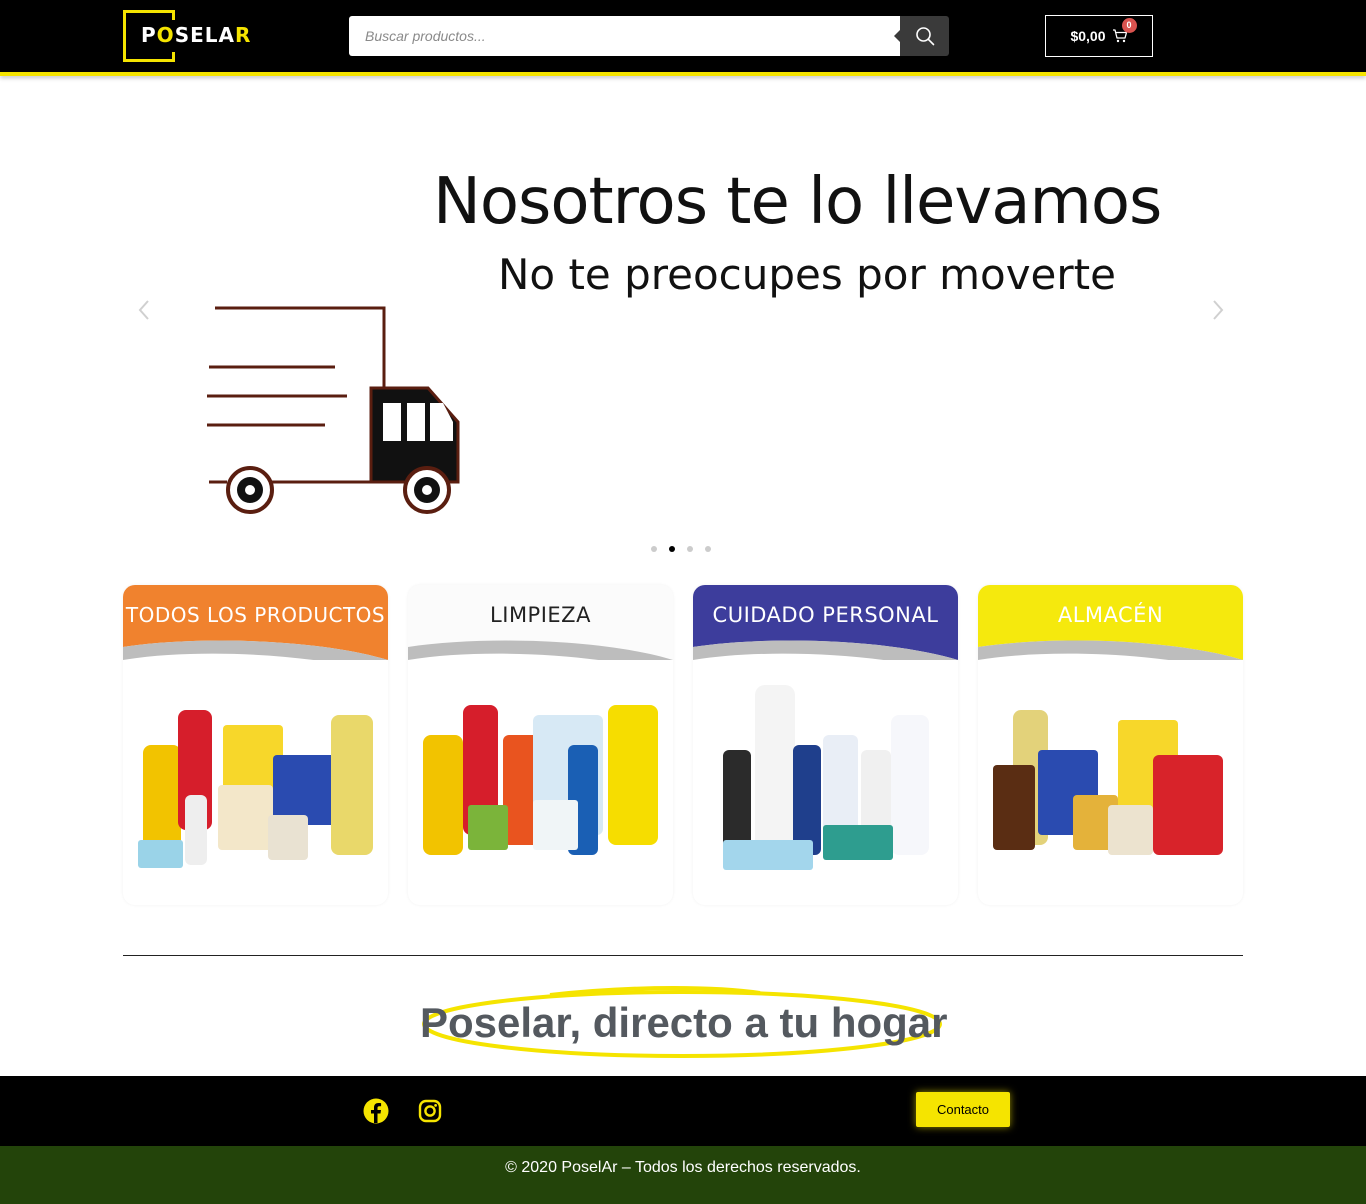 The height and width of the screenshot is (1204, 1366). What do you see at coordinates (797, 202) in the screenshot?
I see `slide-title: Nosotros te lo llevamos` at bounding box center [797, 202].